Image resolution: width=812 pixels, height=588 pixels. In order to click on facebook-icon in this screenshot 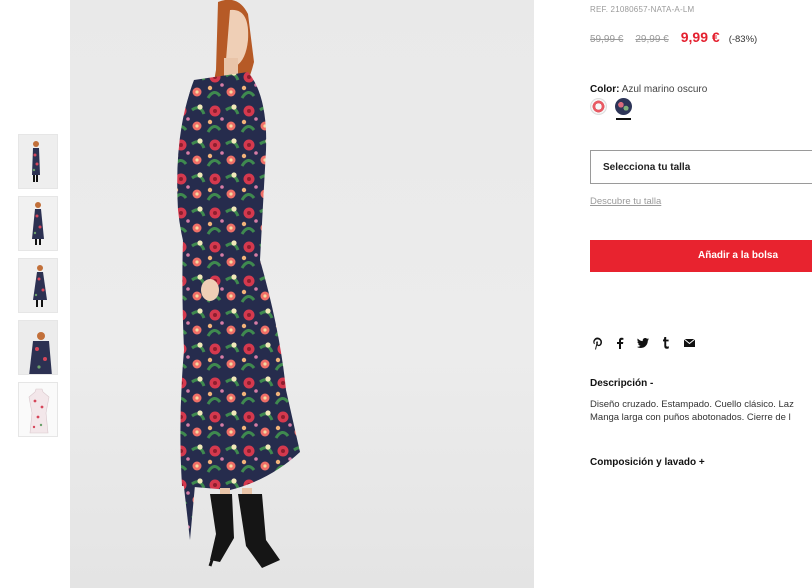, I will do `click(620, 343)`.